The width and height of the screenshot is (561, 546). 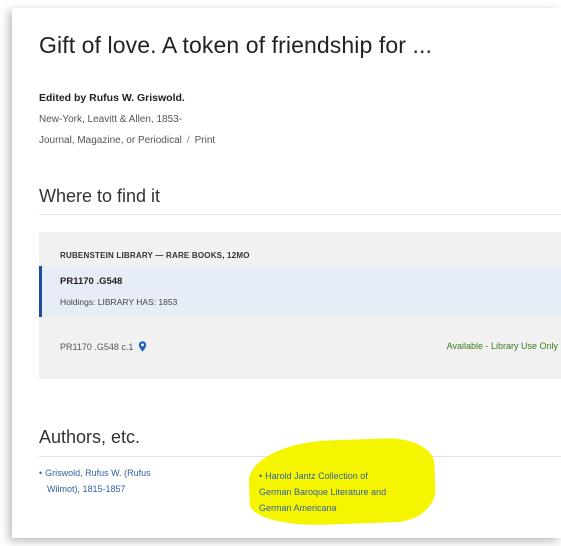 I want to click on author-name-line: Wilmot), 1815-1857, so click(x=86, y=489).